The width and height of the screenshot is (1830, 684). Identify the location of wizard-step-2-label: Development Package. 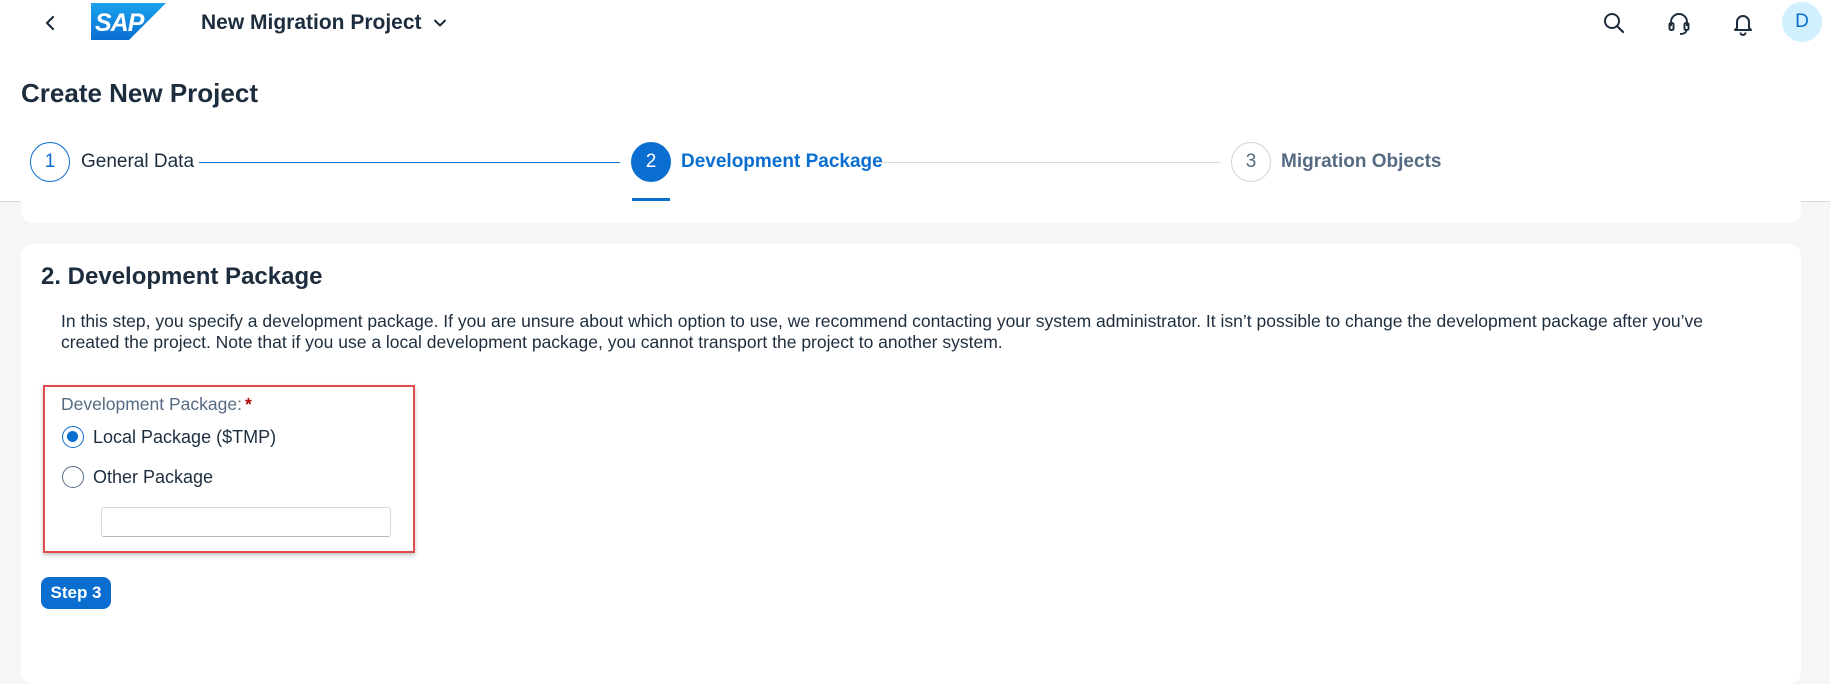
(782, 162).